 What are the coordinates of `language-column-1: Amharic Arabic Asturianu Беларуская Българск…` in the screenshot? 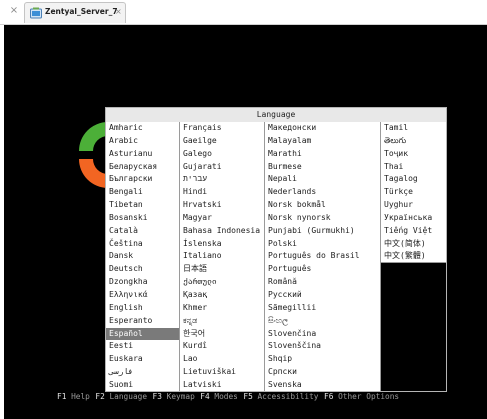 It's located at (143, 256).